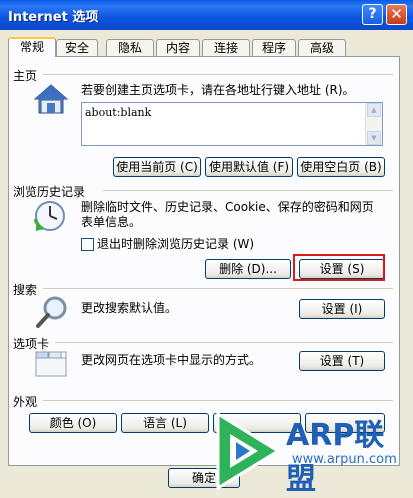 The image size is (413, 498). Describe the element at coordinates (248, 451) in the screenshot. I see `arp-logo-icon` at that location.